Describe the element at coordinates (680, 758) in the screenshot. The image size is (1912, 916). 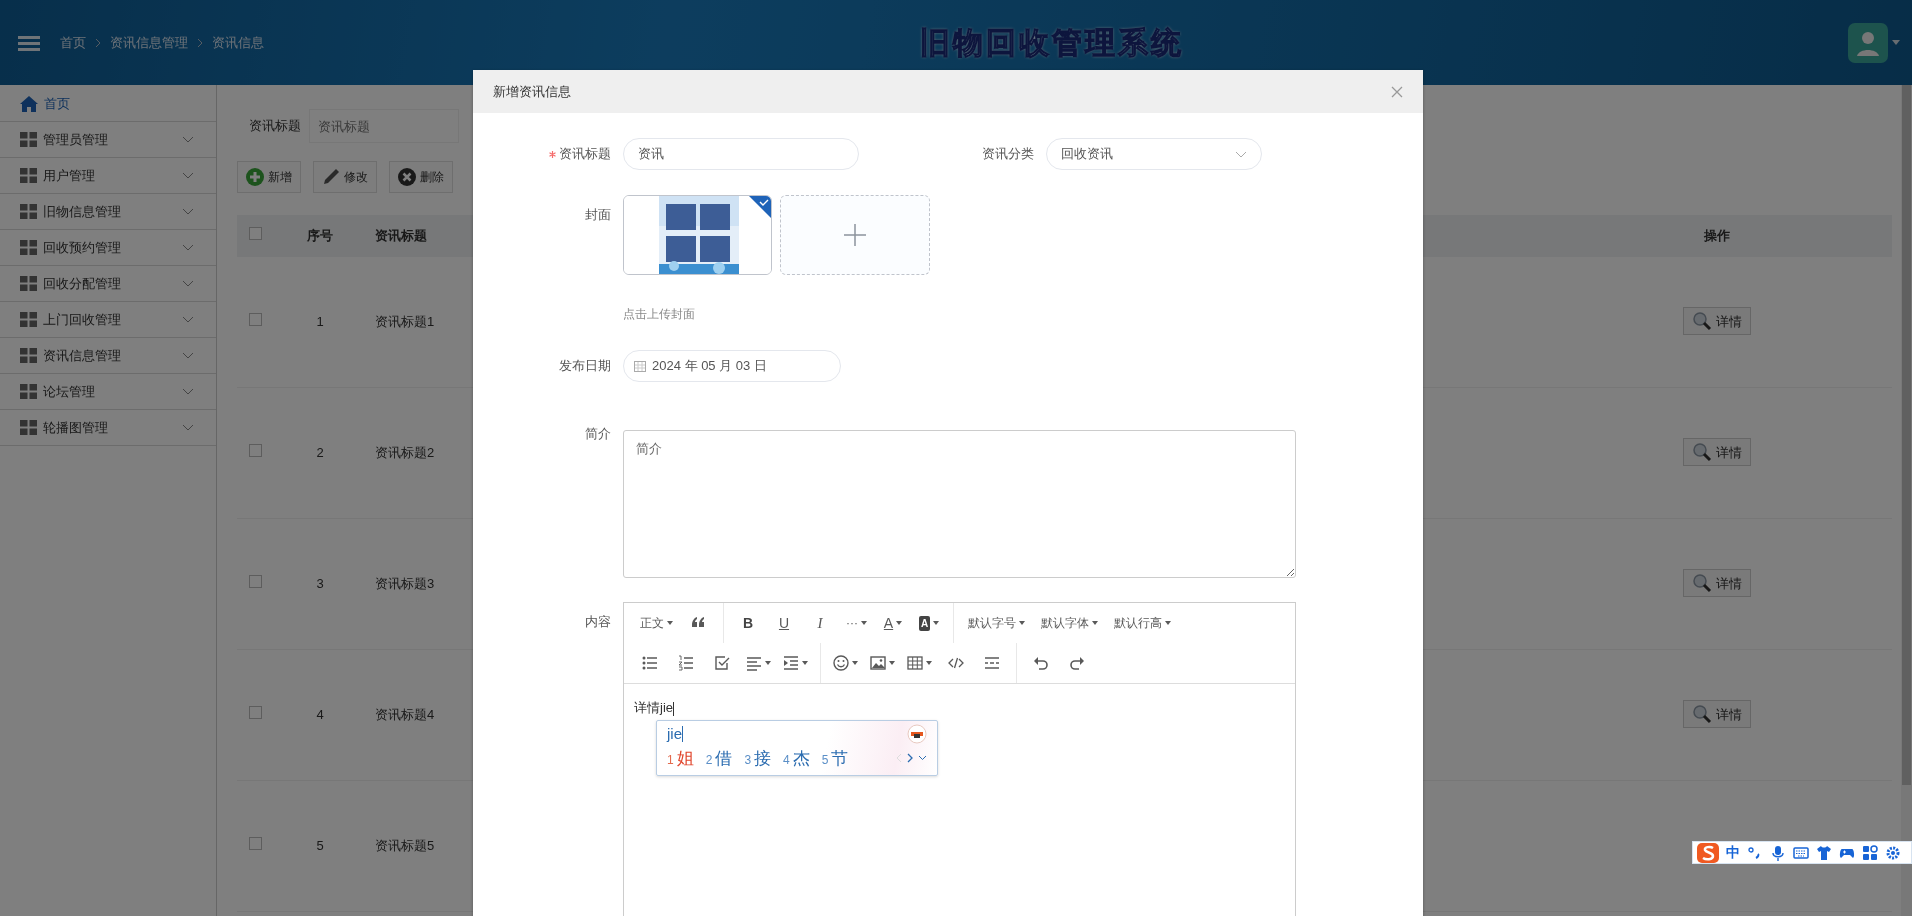
I see `candidate-item: 1 姐` at that location.